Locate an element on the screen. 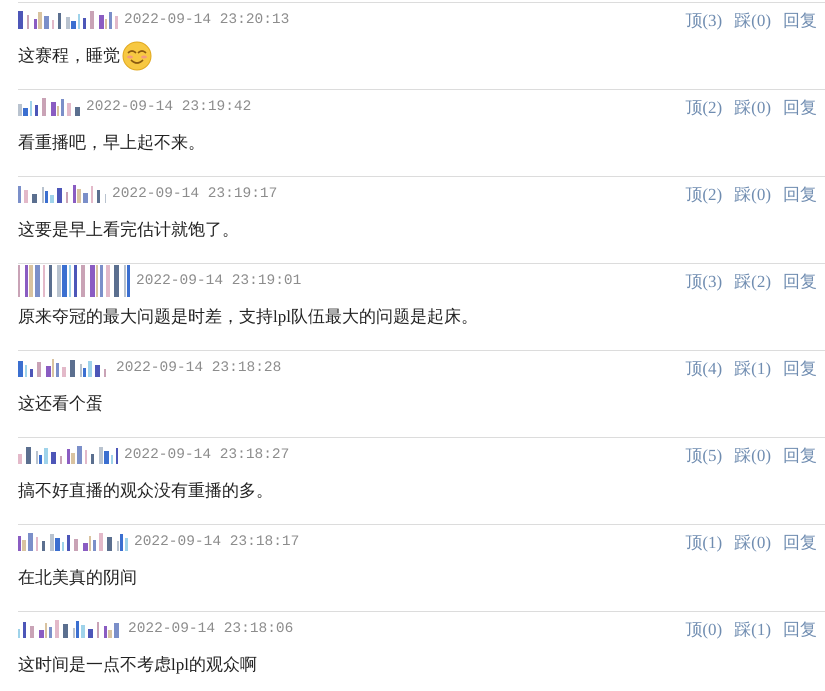  comment-text: 原来夺冠的最大问题是时差，支持lpl队伍最大的问题是起床。 is located at coordinates (248, 317).